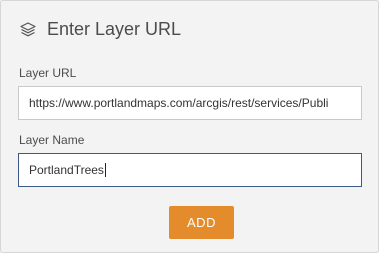 This screenshot has height=253, width=379. I want to click on panel-header: Enter Layer URL, so click(100, 29).